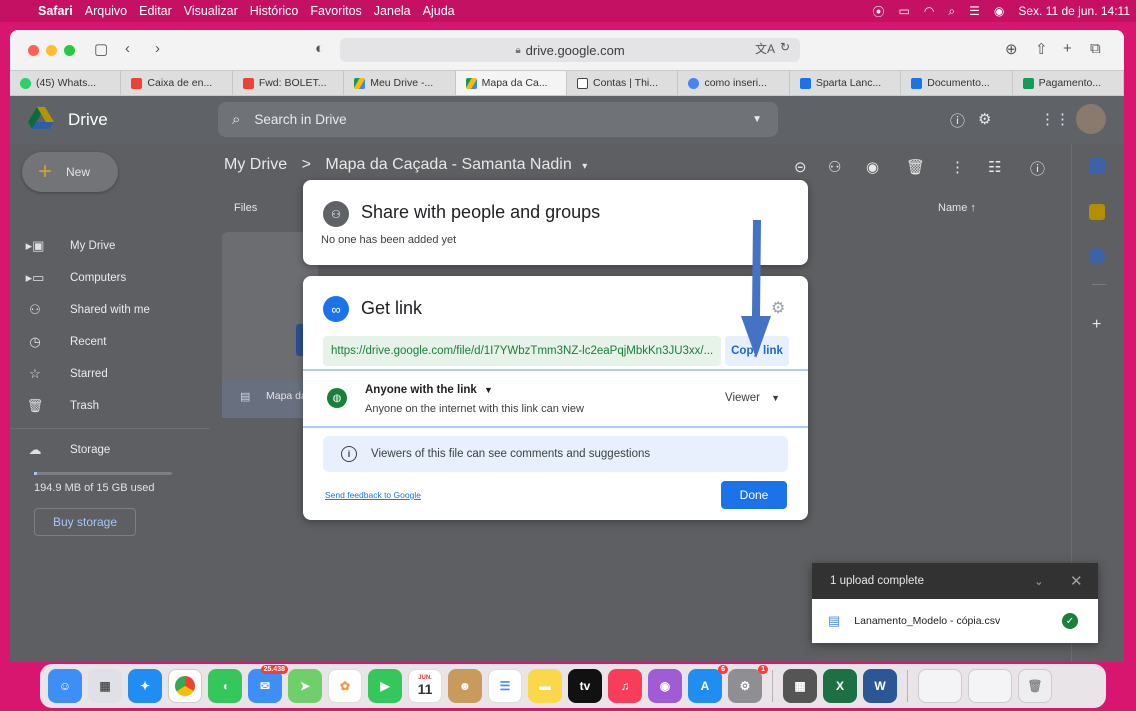 The height and width of the screenshot is (711, 1136). I want to click on reminders-icon: ☰, so click(505, 686).